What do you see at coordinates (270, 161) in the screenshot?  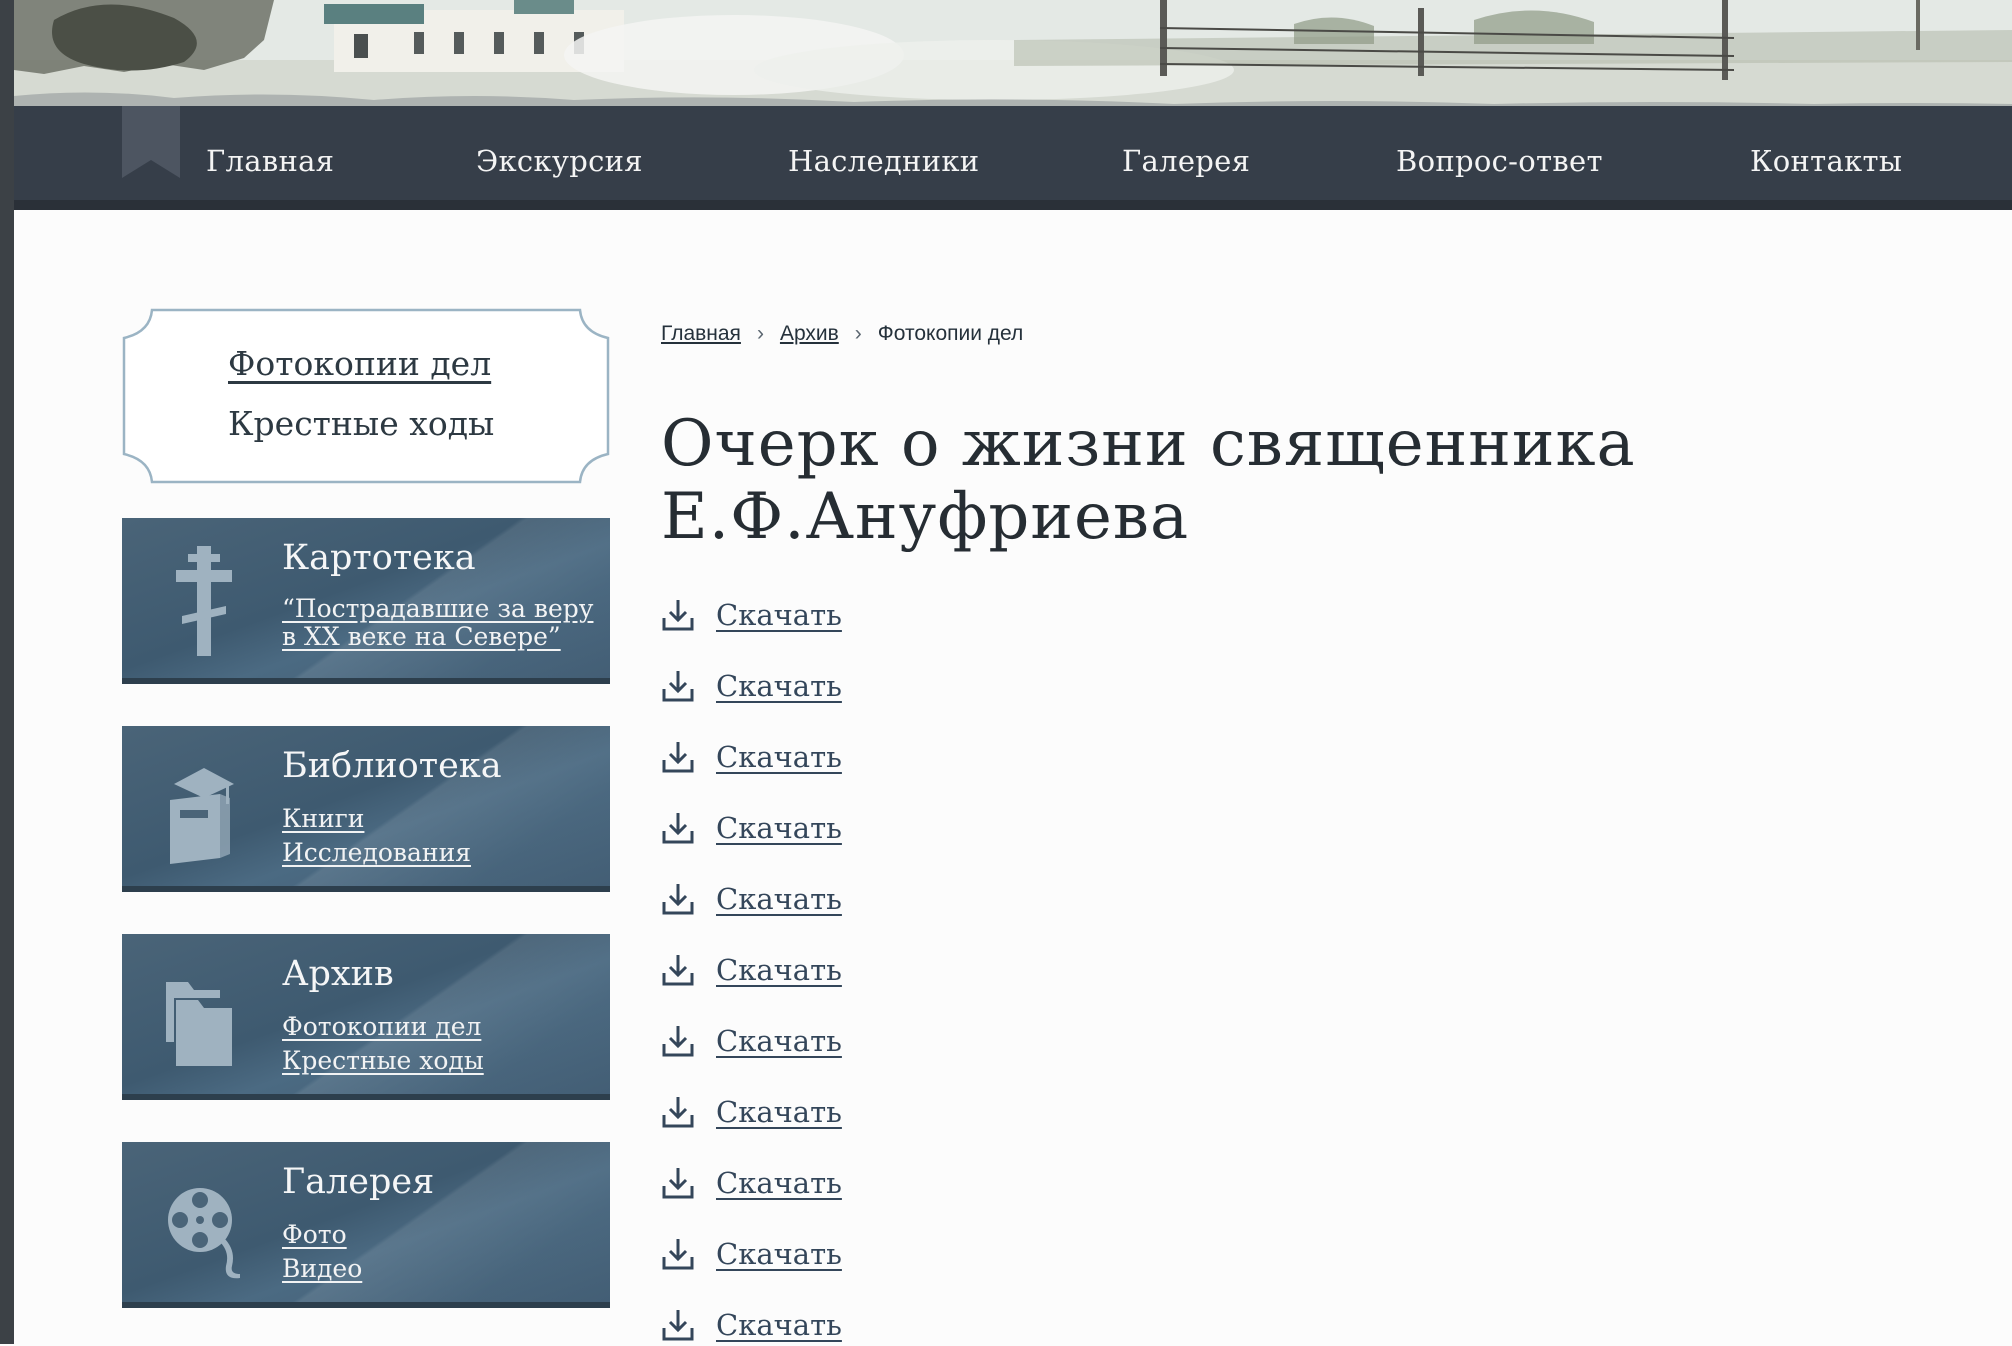 I see `nav-item-home: Главная` at bounding box center [270, 161].